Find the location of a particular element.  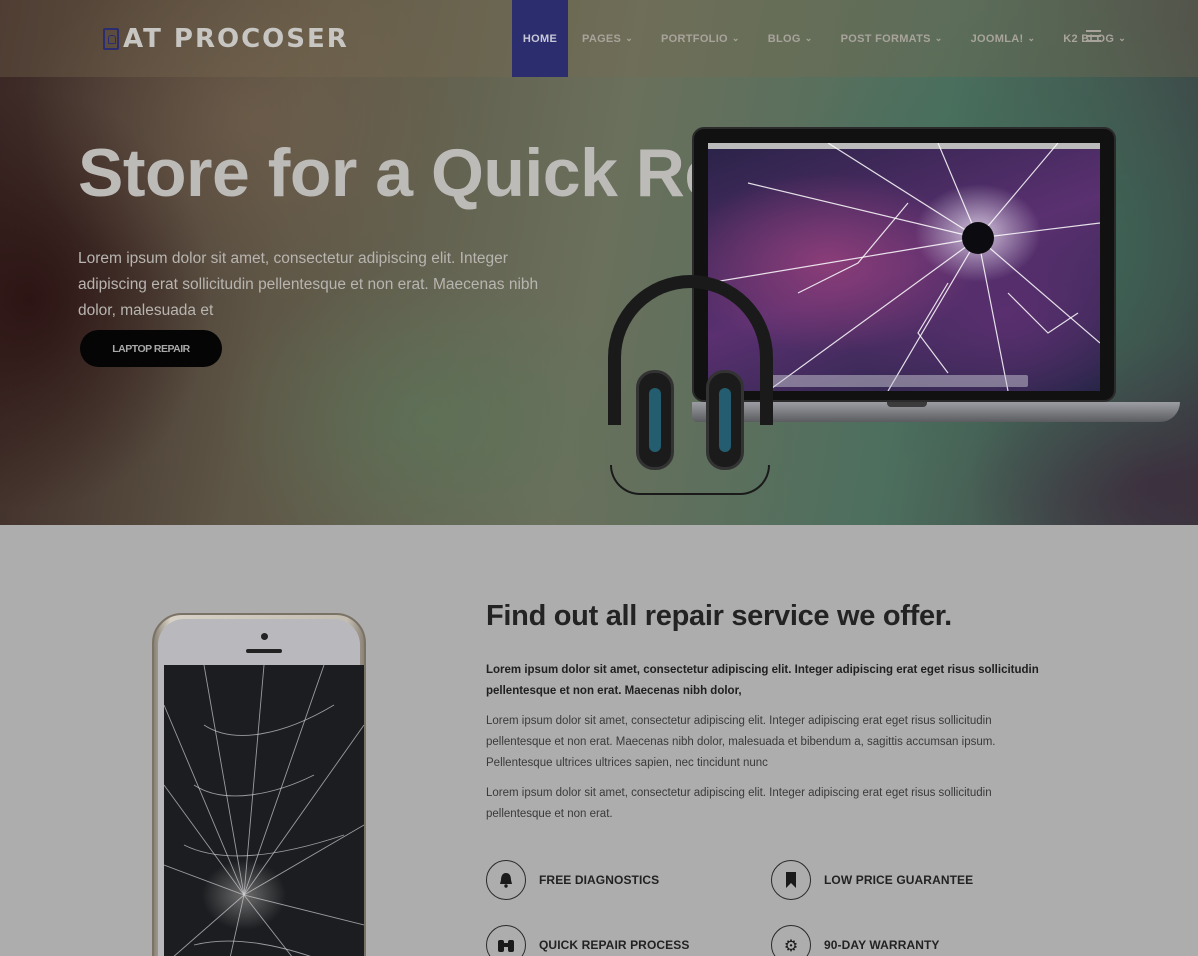

nav-item-blog: BLOG ⌄ is located at coordinates (790, 38).